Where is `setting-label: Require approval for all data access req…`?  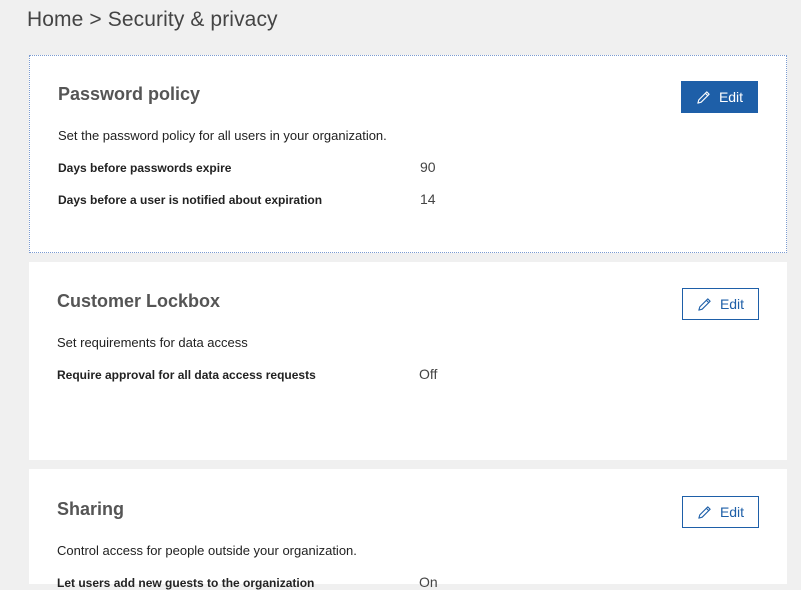
setting-label: Require approval for all data access req… is located at coordinates (186, 375).